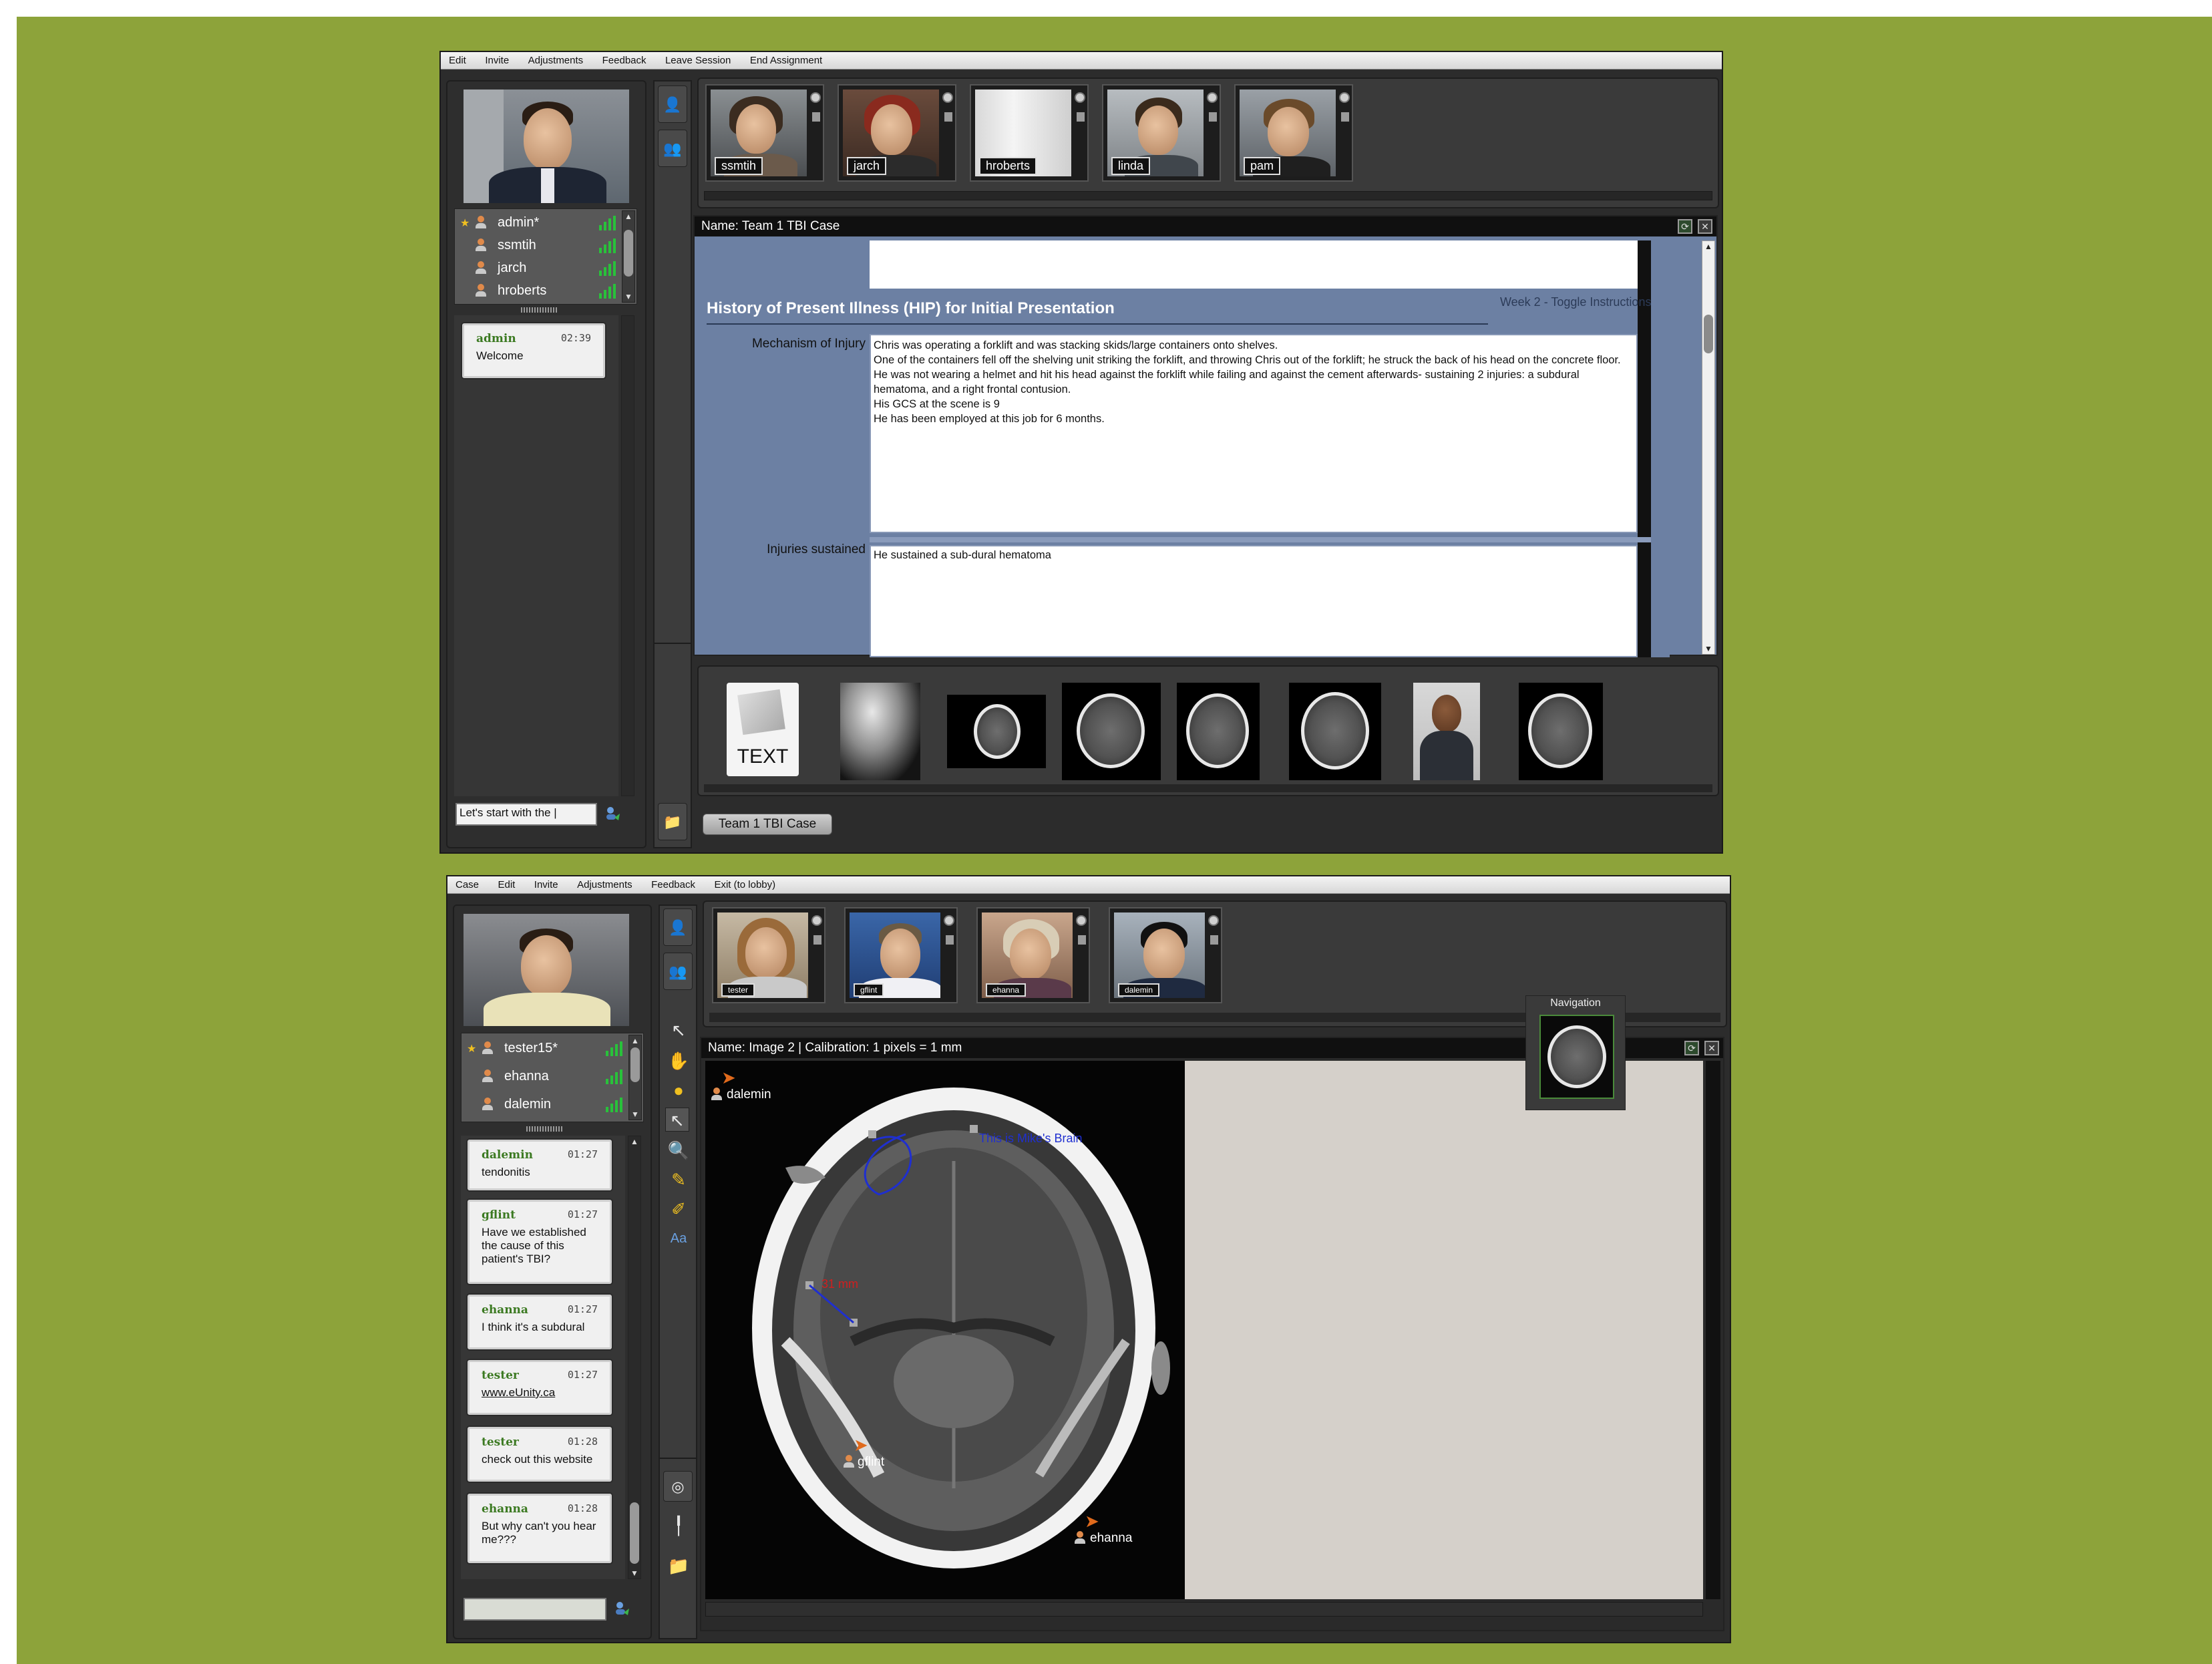  I want to click on chat-link: www.eUnity.ca, so click(541, 1392).